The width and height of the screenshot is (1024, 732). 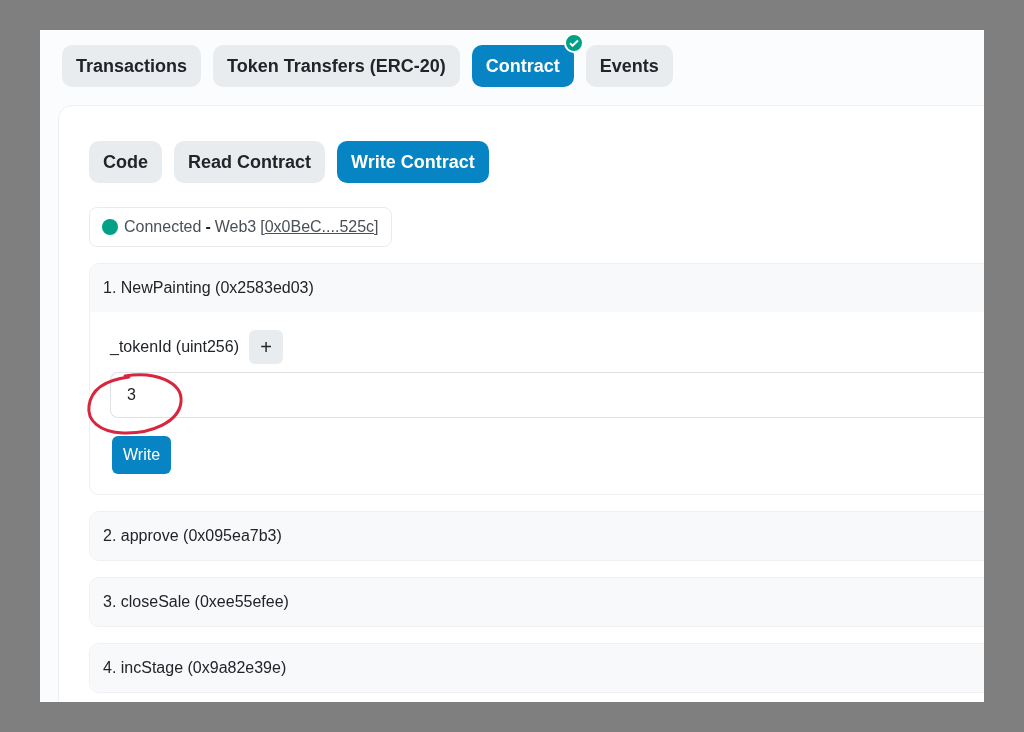 What do you see at coordinates (195, 668) in the screenshot?
I see `method-title: 4. incStage (0x9a82e39e)` at bounding box center [195, 668].